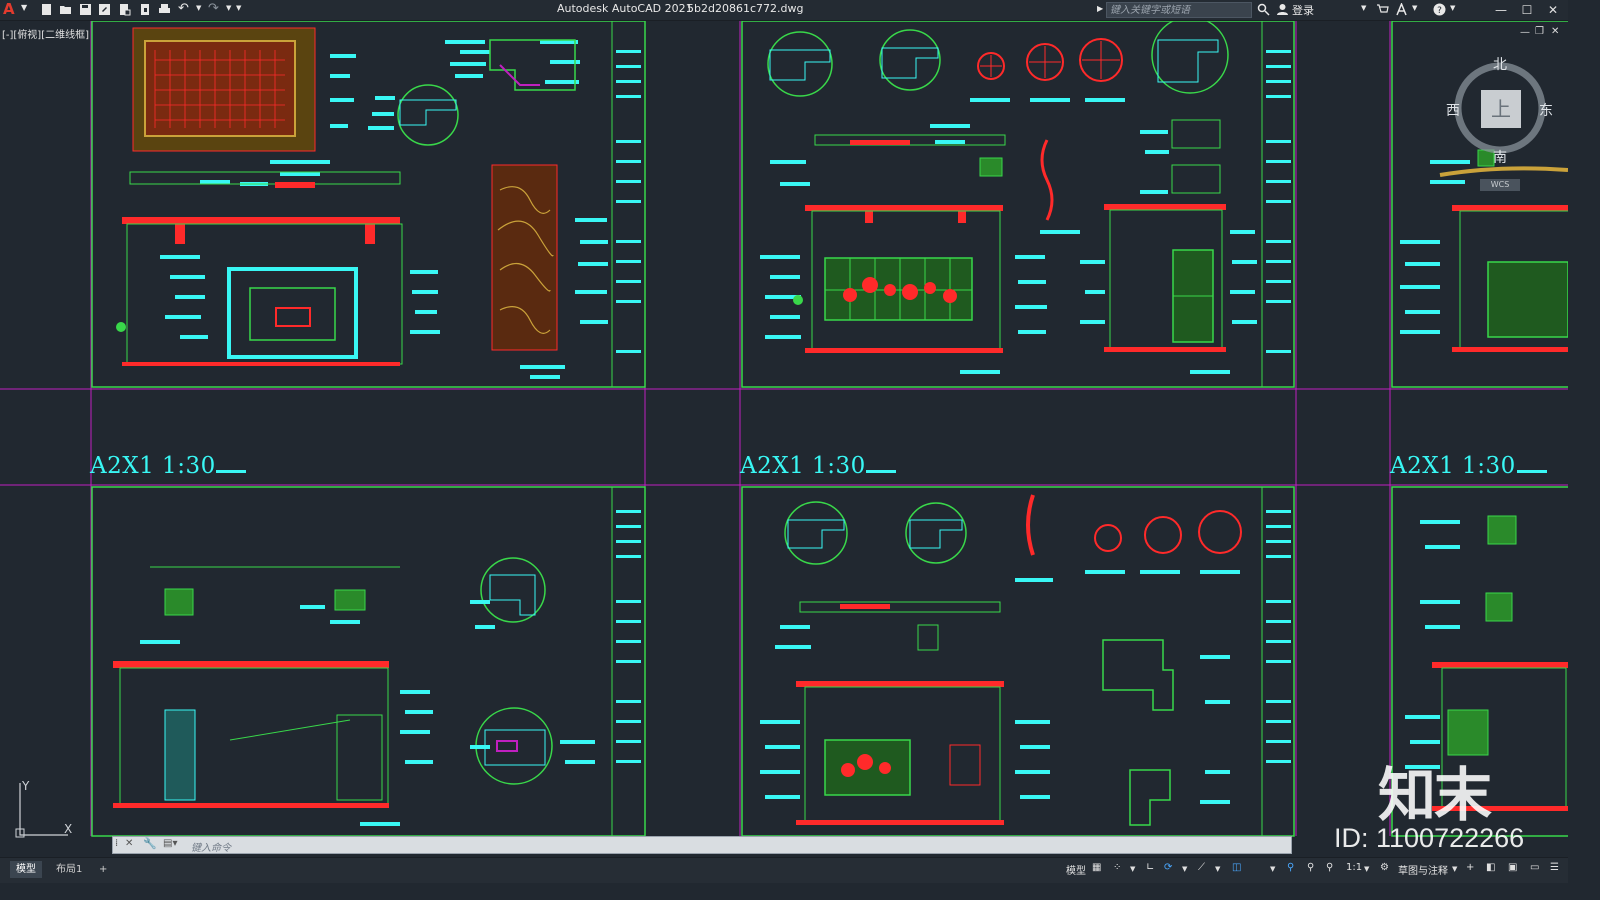  Describe the element at coordinates (1401, 9) in the screenshot. I see `autodesk-a360-icon` at that location.